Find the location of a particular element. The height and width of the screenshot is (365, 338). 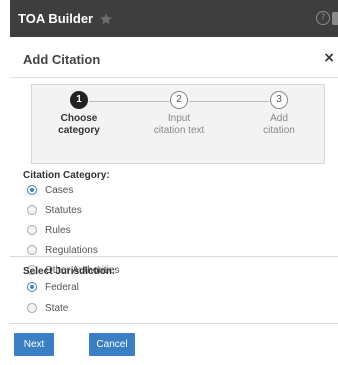

step-label-line: Add is located at coordinates (279, 118).